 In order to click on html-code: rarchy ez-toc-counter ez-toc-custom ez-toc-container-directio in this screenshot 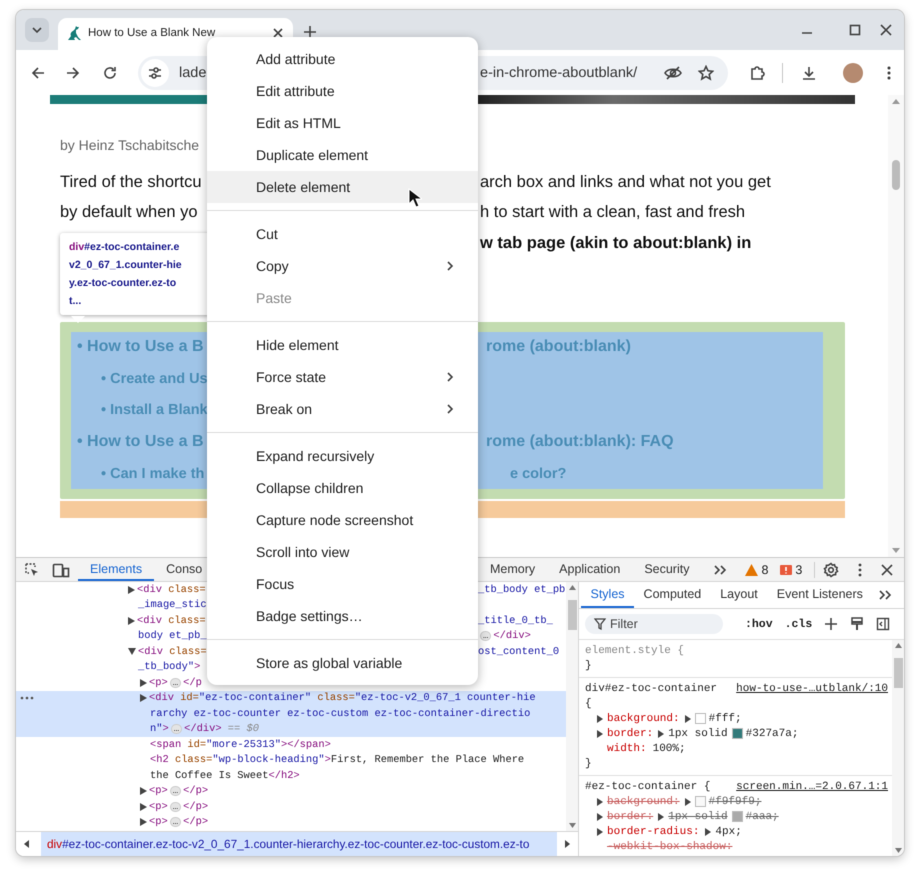, I will do `click(340, 714)`.